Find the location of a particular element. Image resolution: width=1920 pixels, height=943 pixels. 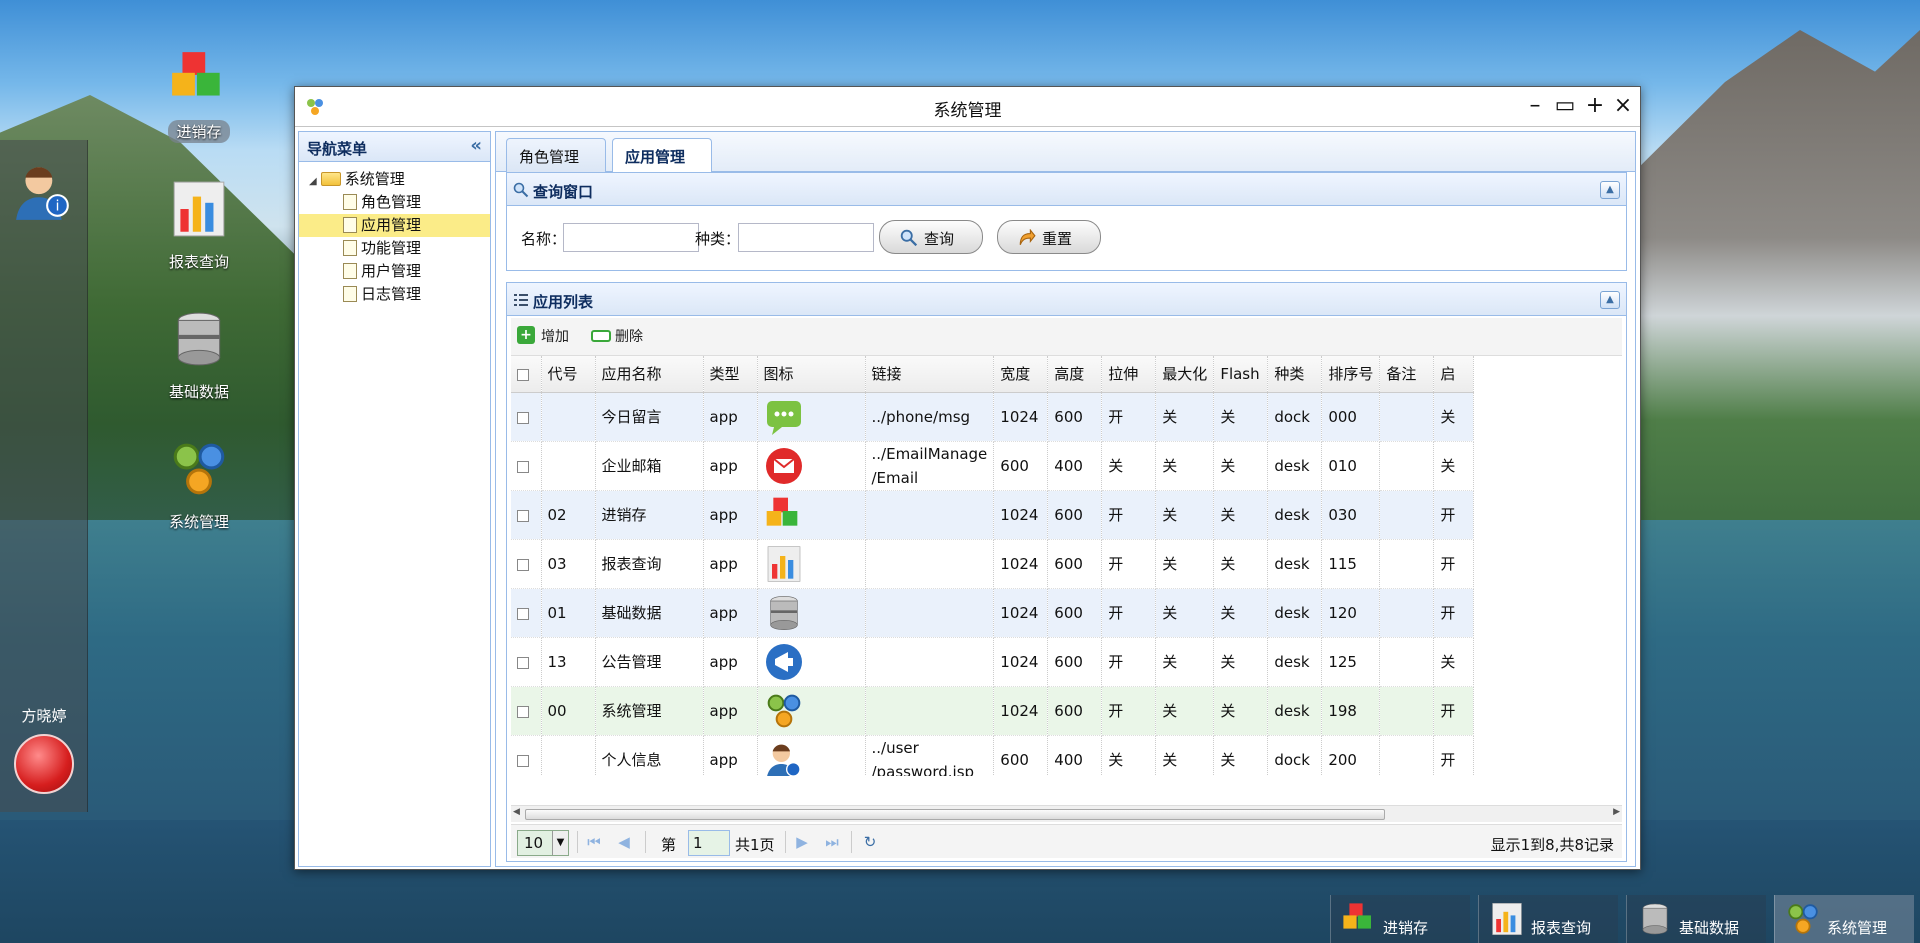

collapse-icon: « is located at coordinates (476, 145).